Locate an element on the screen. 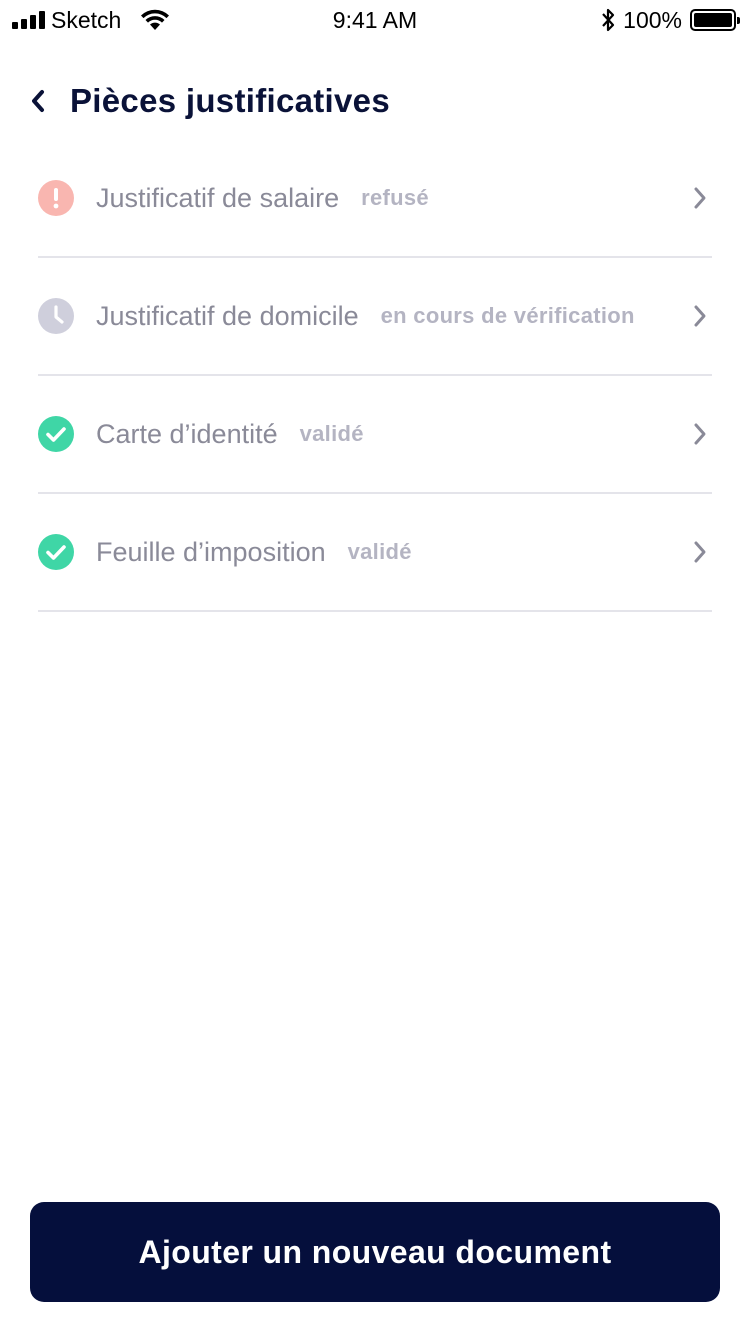 The height and width of the screenshot is (1334, 750). document-row-salary: Justificatif de salaire refusé is located at coordinates (375, 199).